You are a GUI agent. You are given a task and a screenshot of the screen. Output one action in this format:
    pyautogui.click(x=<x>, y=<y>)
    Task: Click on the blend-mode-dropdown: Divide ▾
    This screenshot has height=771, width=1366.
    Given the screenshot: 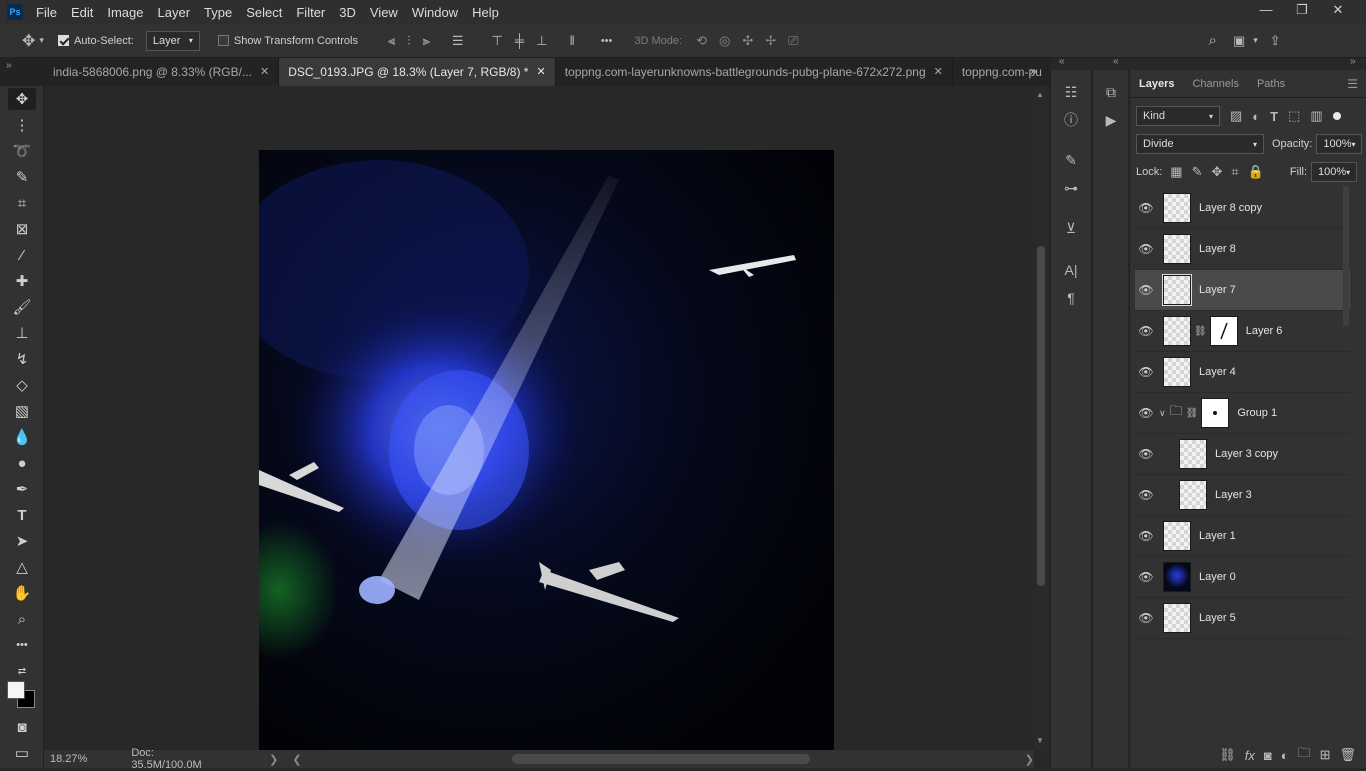 What is the action you would take?
    pyautogui.click(x=1200, y=144)
    